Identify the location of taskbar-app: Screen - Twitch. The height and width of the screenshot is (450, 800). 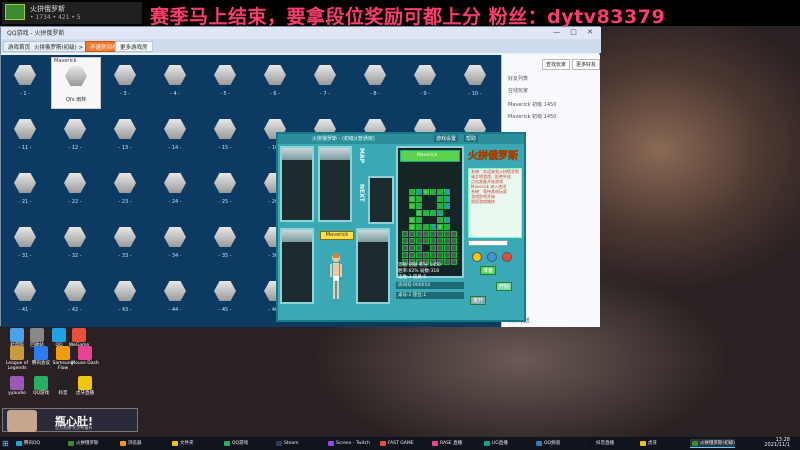
(348, 443).